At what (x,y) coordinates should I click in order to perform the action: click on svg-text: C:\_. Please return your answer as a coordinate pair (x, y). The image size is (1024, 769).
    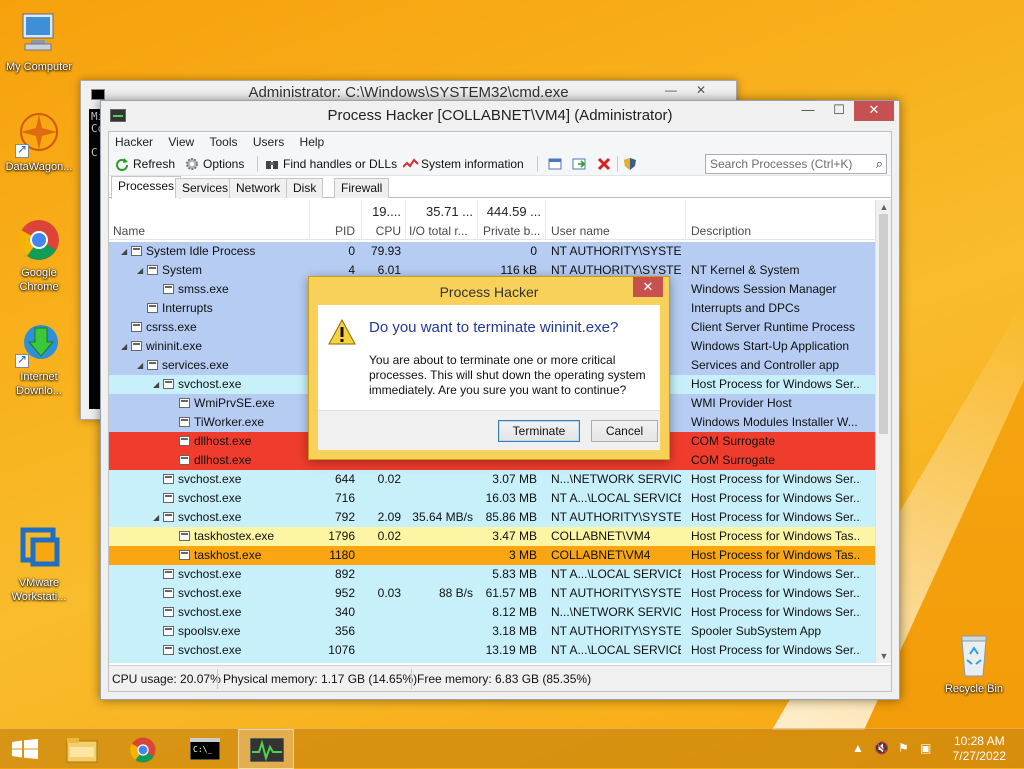
    Looking at the image, I should click on (202, 749).